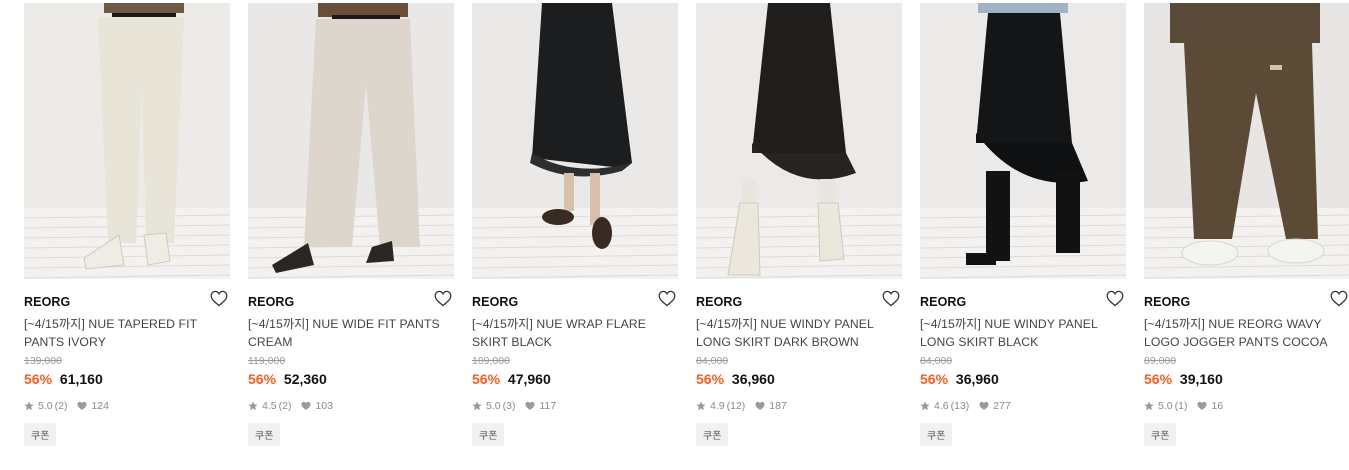 This screenshot has height=470, width=1349. I want to click on likes-count: 277, so click(1002, 406).